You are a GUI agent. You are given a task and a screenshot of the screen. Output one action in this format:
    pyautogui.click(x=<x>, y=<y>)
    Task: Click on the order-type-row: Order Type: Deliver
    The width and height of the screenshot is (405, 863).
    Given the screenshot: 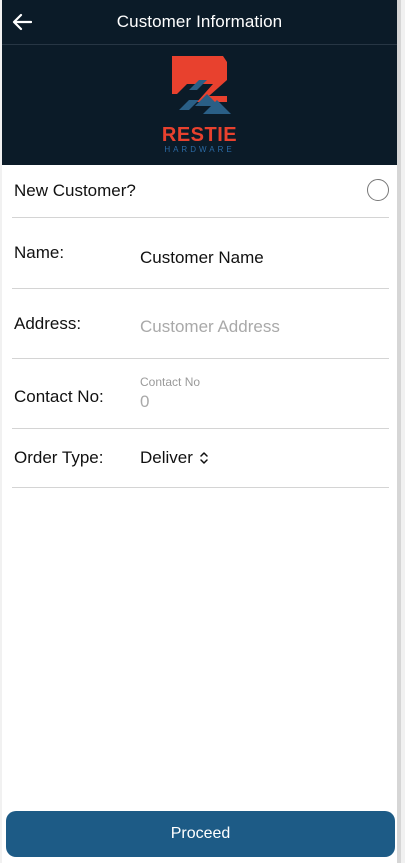 What is the action you would take?
    pyautogui.click(x=200, y=458)
    